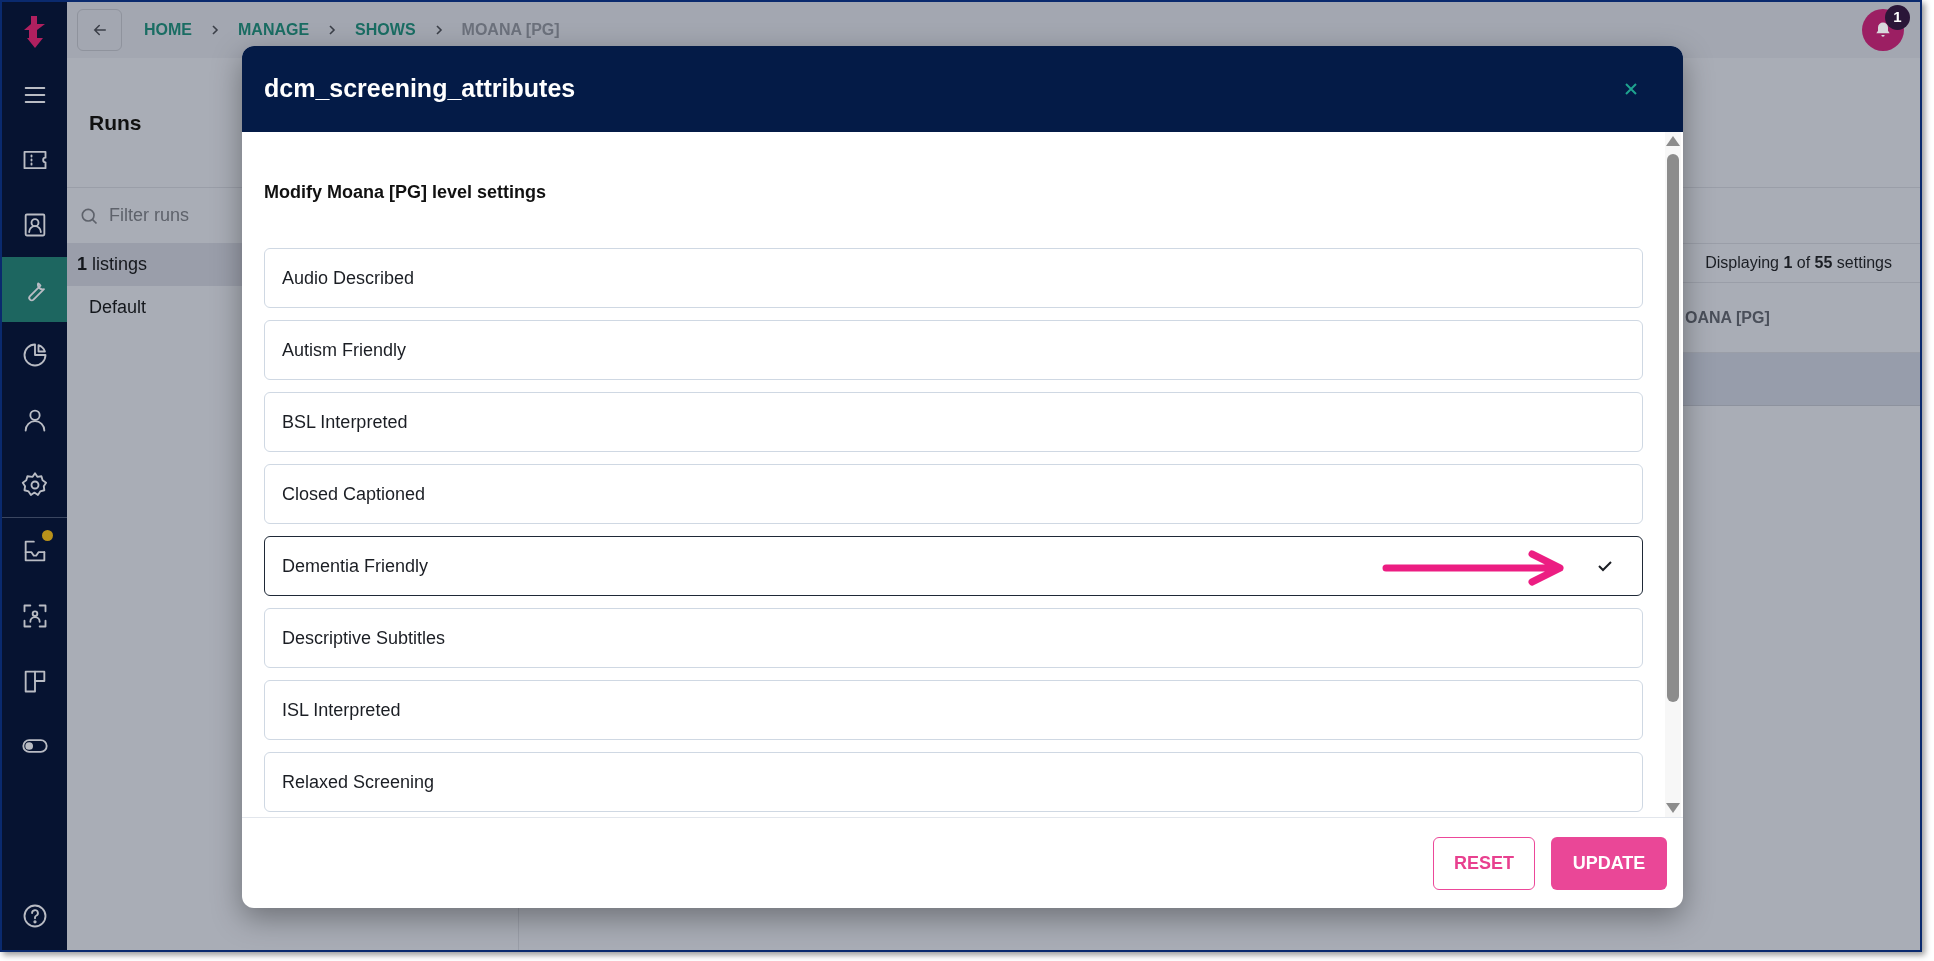 The height and width of the screenshot is (961, 1934). What do you see at coordinates (259, 215) in the screenshot?
I see `filter-field: Filter runs` at bounding box center [259, 215].